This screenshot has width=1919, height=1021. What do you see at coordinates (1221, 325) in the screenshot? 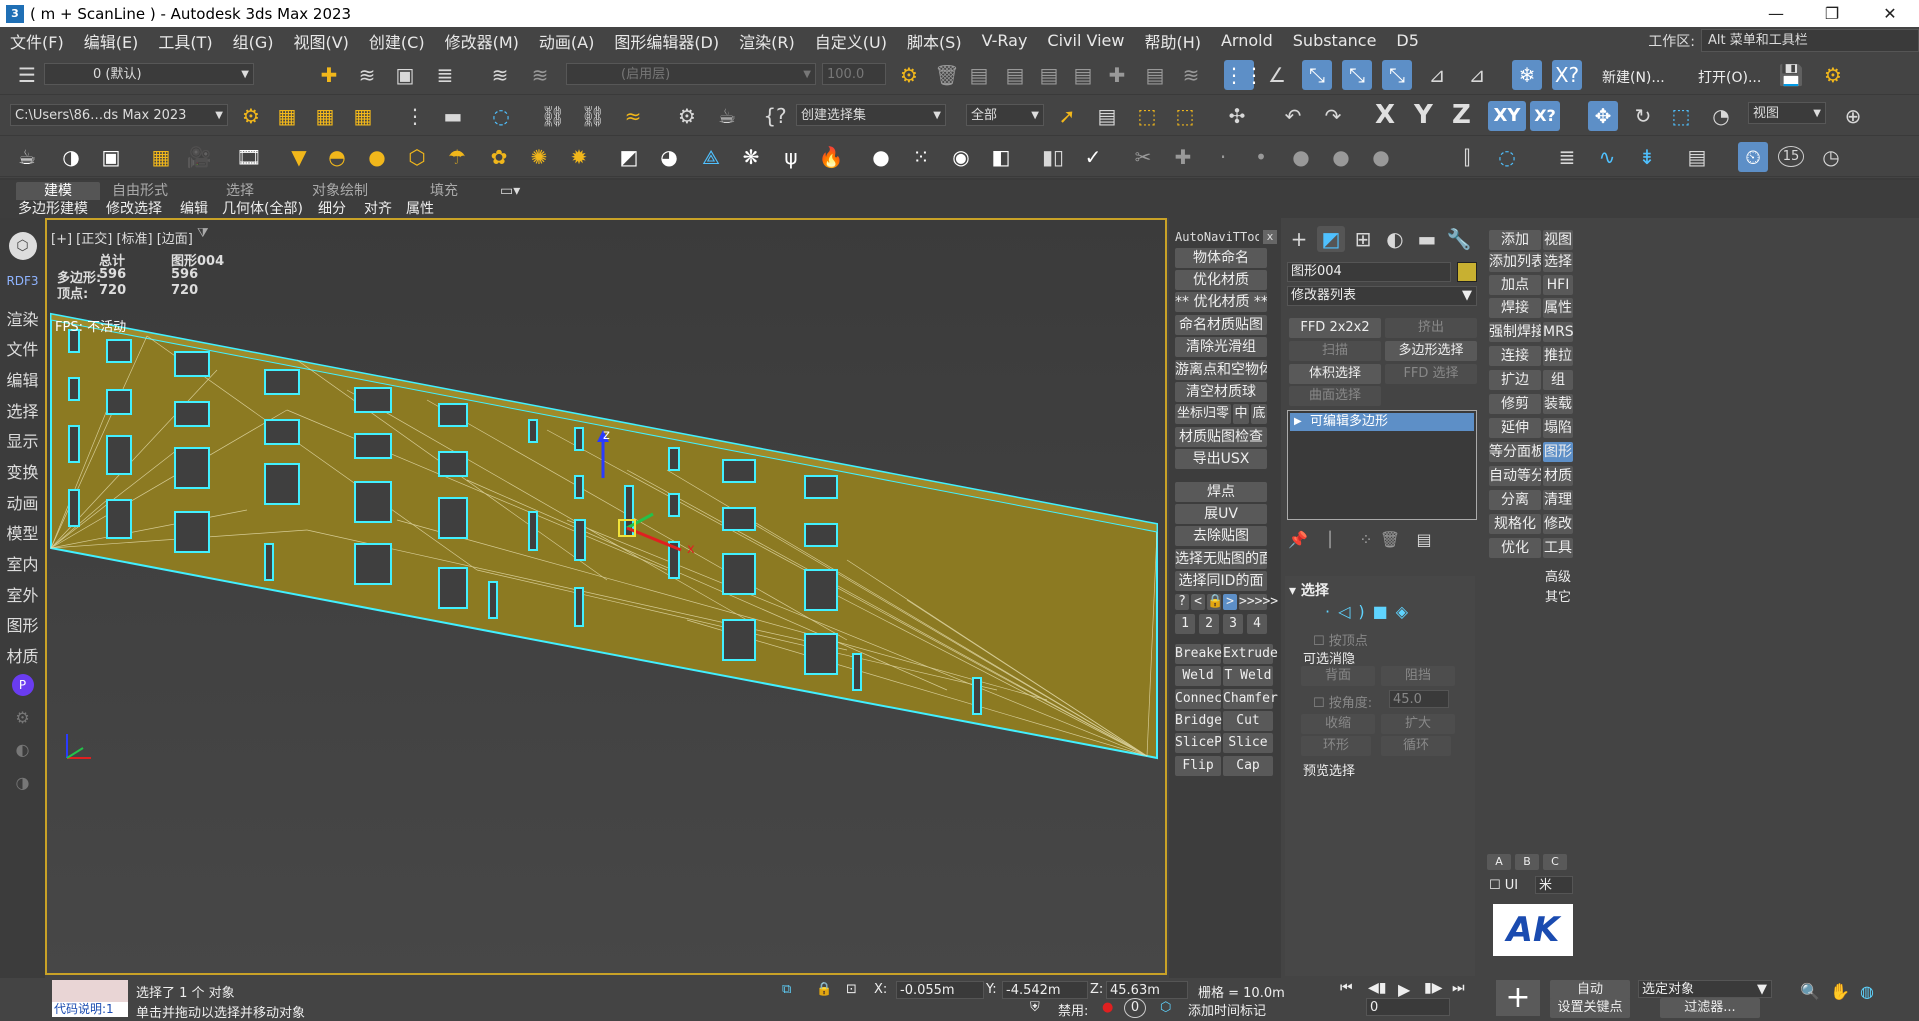
I see `script-btn-name-material-map: 命名材质贴图` at bounding box center [1221, 325].